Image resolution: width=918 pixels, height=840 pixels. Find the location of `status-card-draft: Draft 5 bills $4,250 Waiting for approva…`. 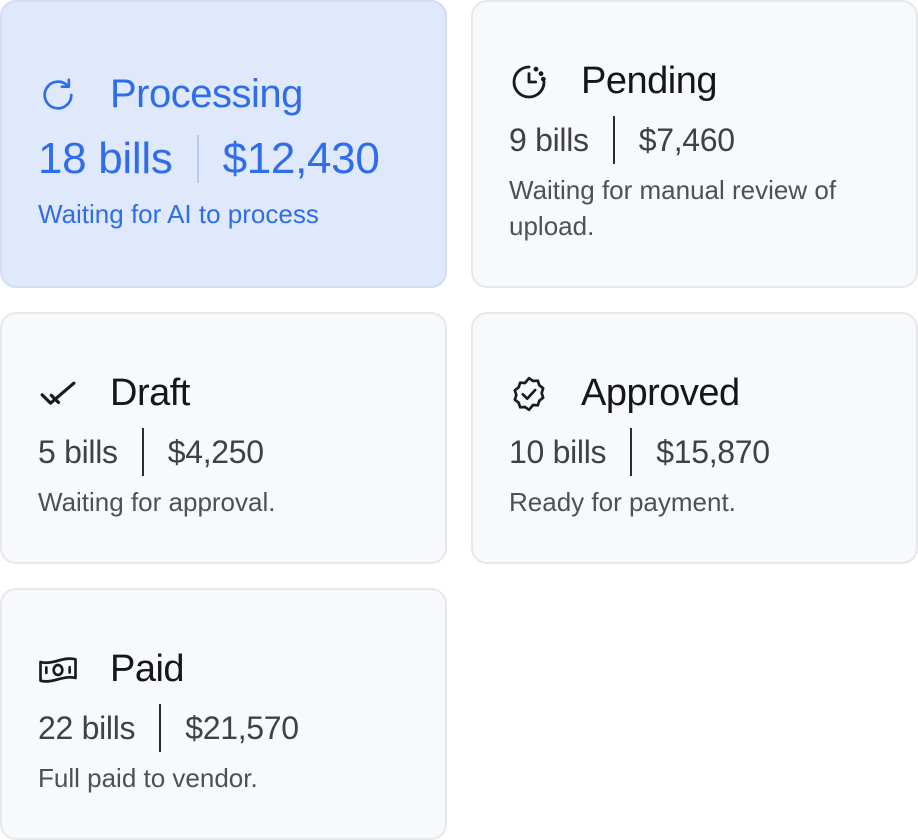

status-card-draft: Draft 5 bills $4,250 Waiting for approva… is located at coordinates (223, 438).